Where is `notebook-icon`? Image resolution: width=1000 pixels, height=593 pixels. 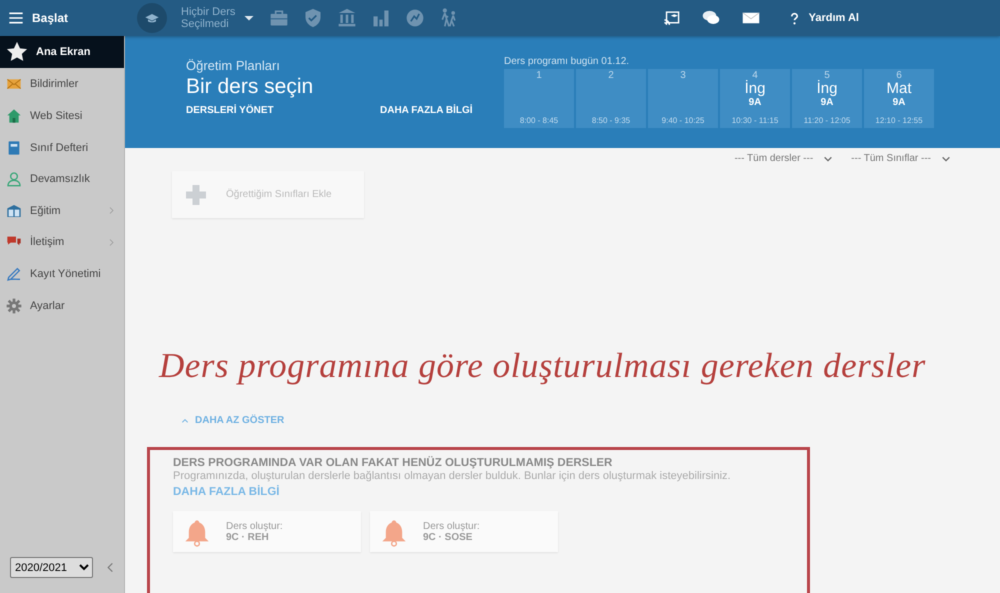 notebook-icon is located at coordinates (14, 148).